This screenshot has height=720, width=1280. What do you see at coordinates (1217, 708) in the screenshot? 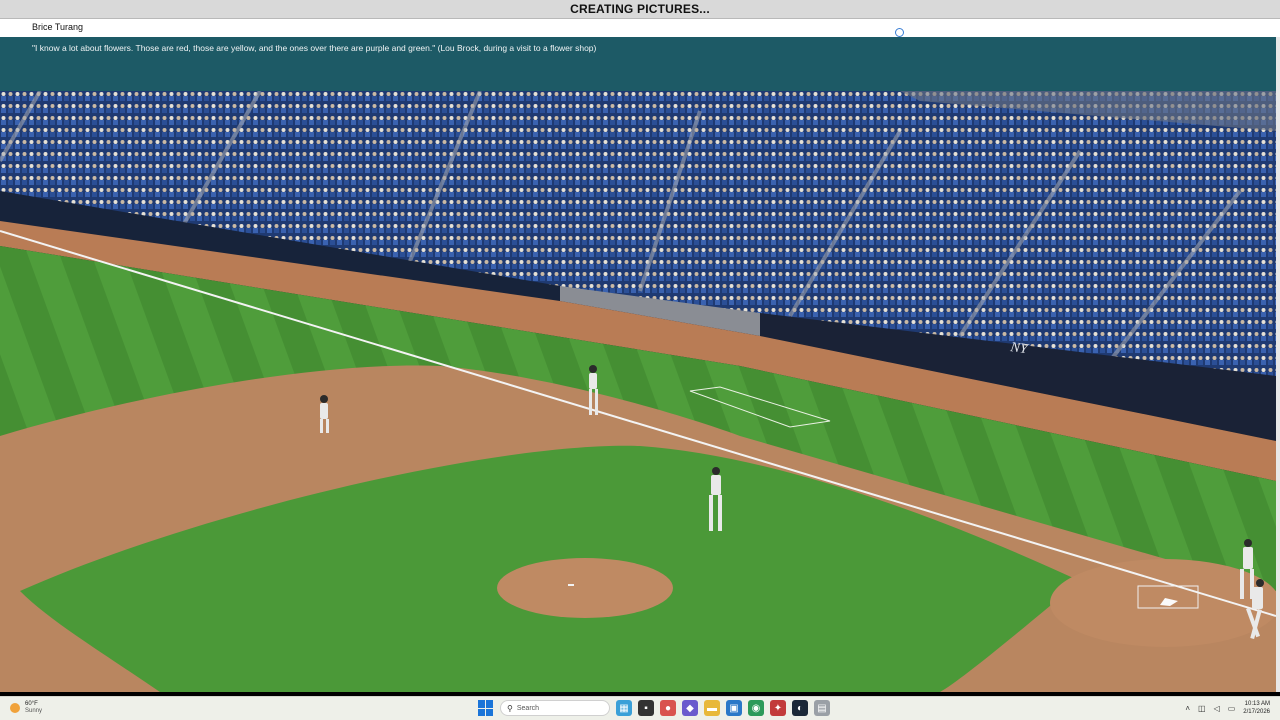
I see `volume-icon: ◁` at bounding box center [1217, 708].